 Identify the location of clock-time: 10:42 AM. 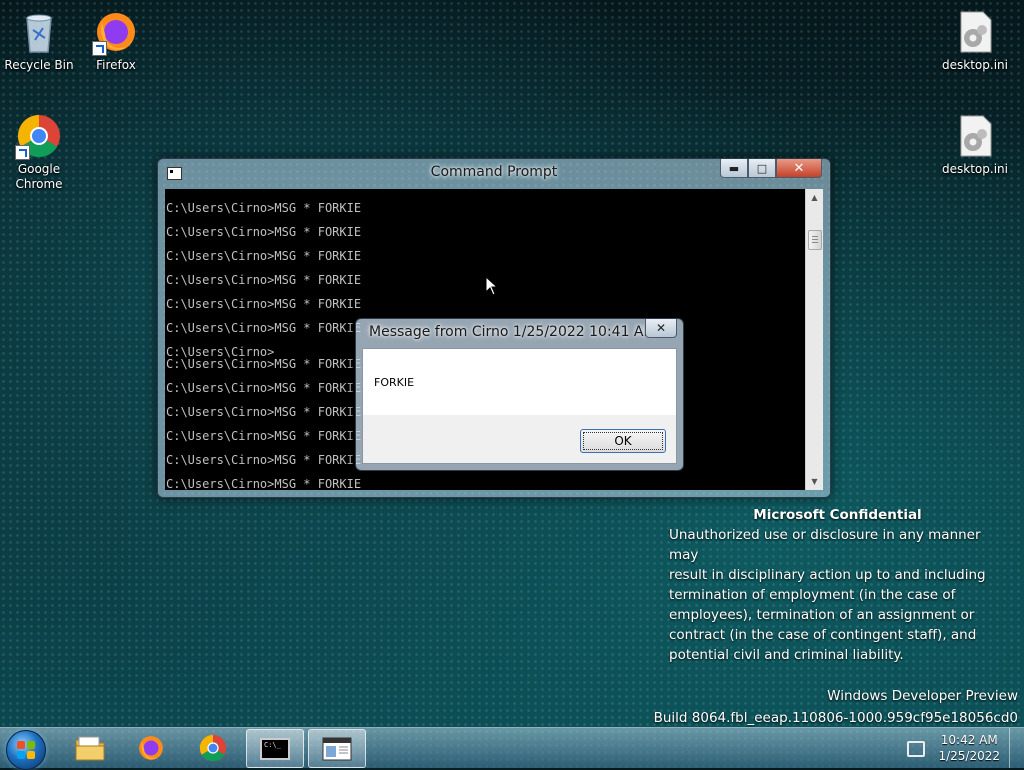
(969, 740).